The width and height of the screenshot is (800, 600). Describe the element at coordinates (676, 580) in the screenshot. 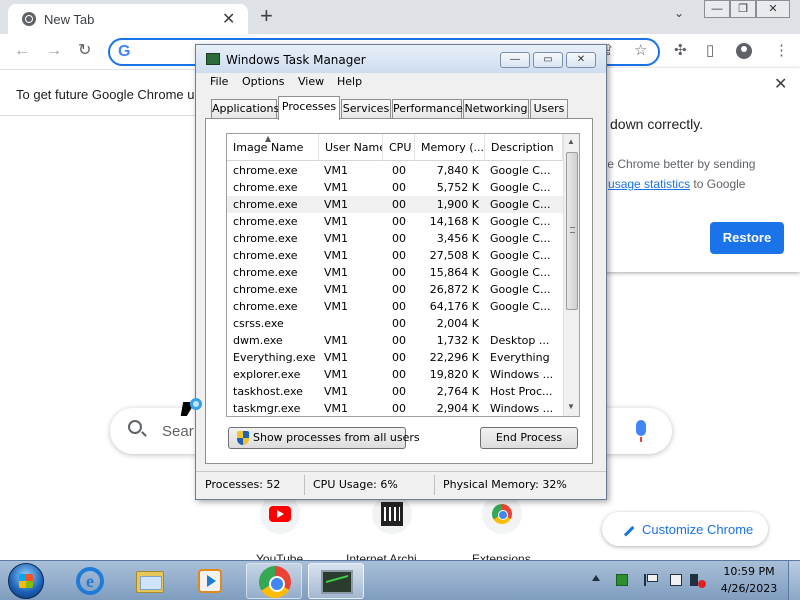

I see `network-icon` at that location.